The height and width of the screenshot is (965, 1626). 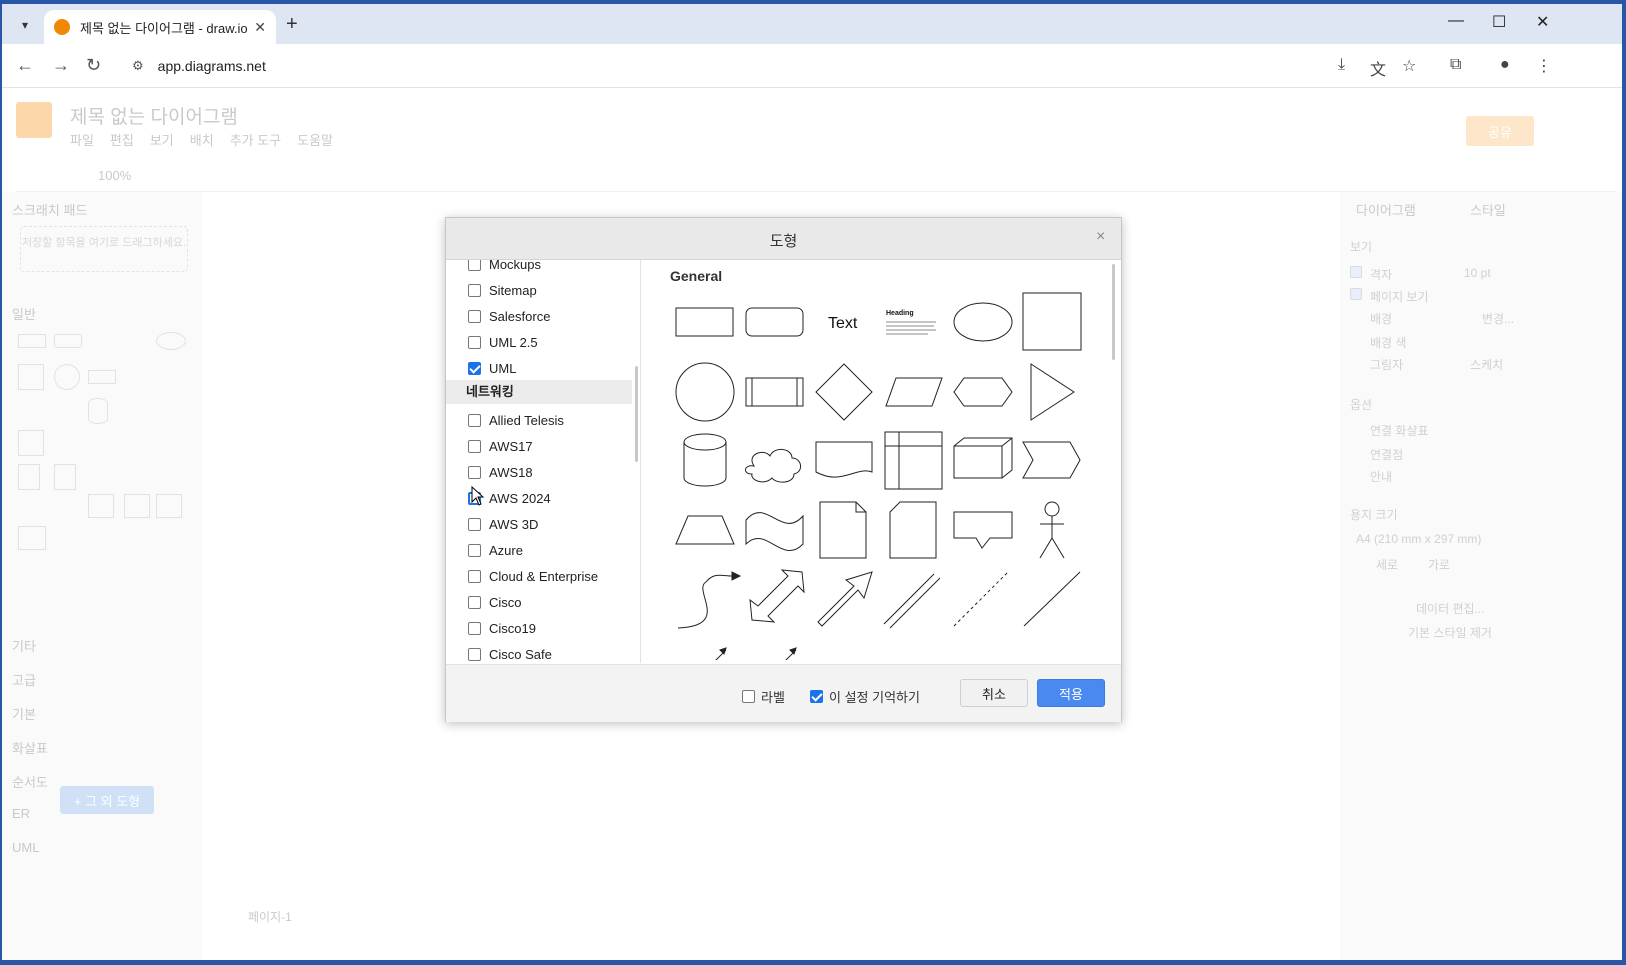 What do you see at coordinates (495, 550) in the screenshot?
I see `library-item-azure: Azure` at bounding box center [495, 550].